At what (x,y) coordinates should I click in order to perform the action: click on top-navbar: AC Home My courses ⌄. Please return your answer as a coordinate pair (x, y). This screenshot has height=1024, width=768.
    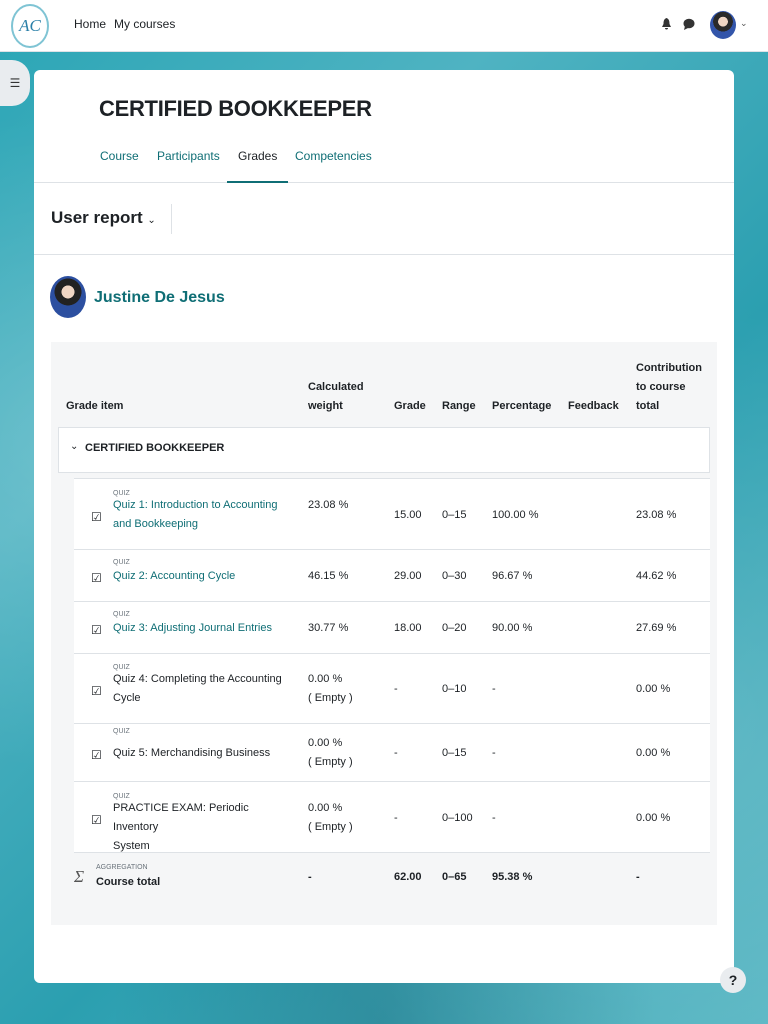
    Looking at the image, I should click on (384, 26).